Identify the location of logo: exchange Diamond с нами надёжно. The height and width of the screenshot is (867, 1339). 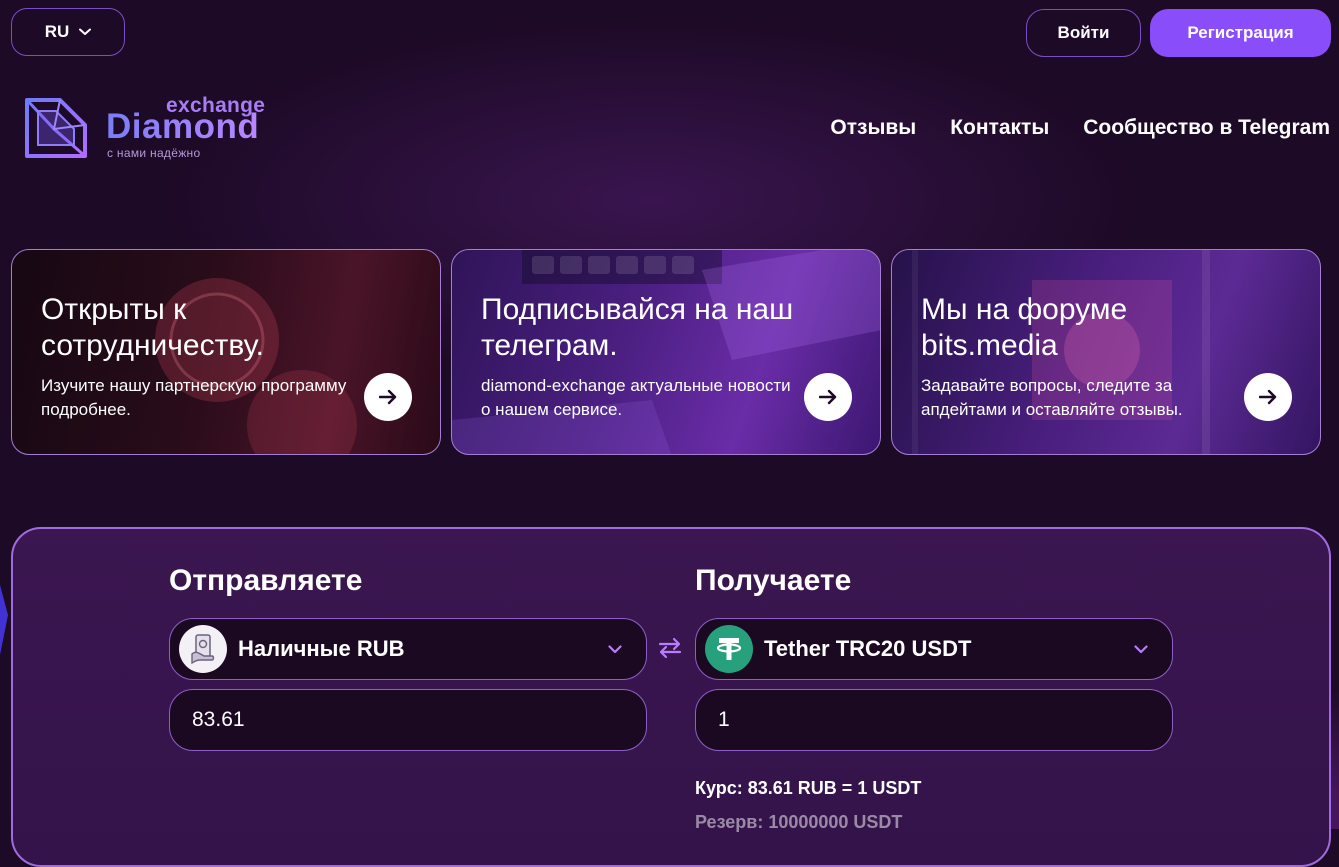
(174, 127).